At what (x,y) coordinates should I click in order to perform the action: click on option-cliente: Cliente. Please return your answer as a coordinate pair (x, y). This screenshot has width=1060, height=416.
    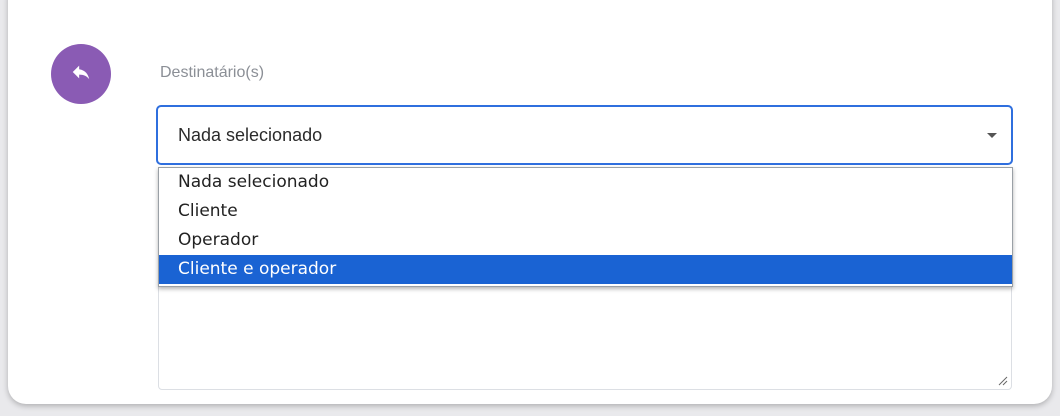
    Looking at the image, I should click on (585, 211).